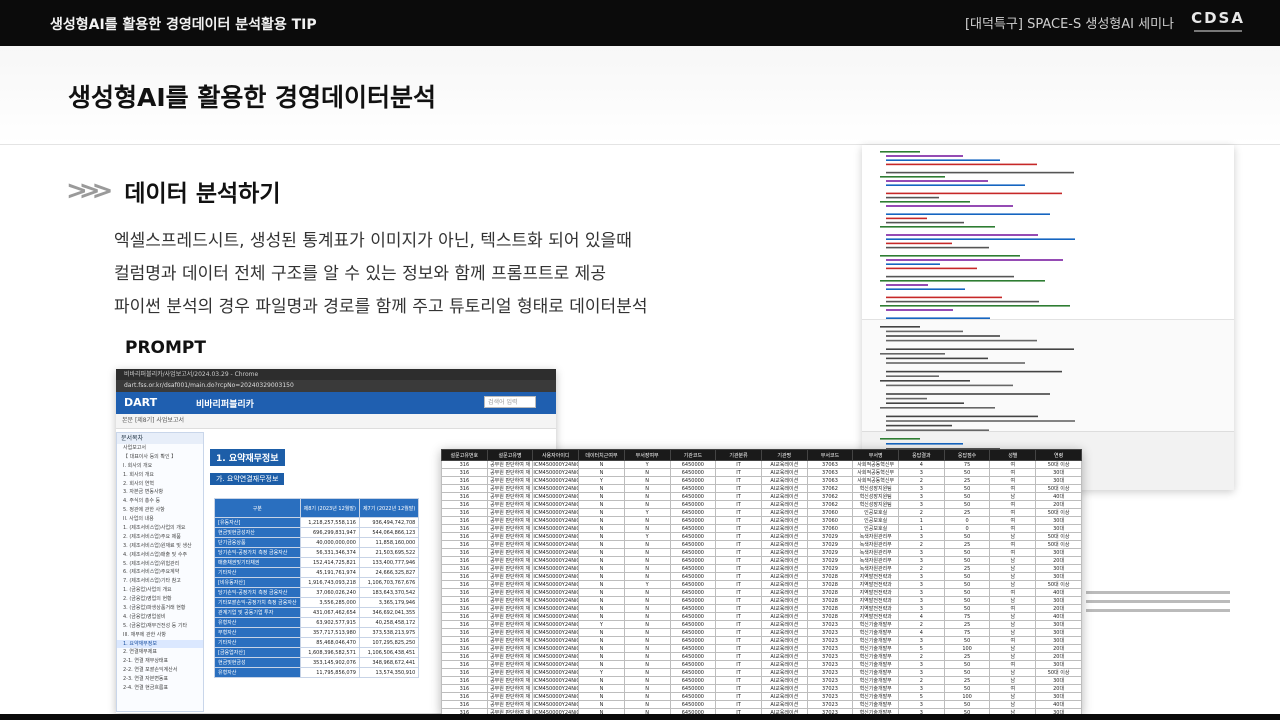 This screenshot has height=720, width=1280. I want to click on toc-item: 2. (제조서비스업)주요 제품, so click(160, 537).